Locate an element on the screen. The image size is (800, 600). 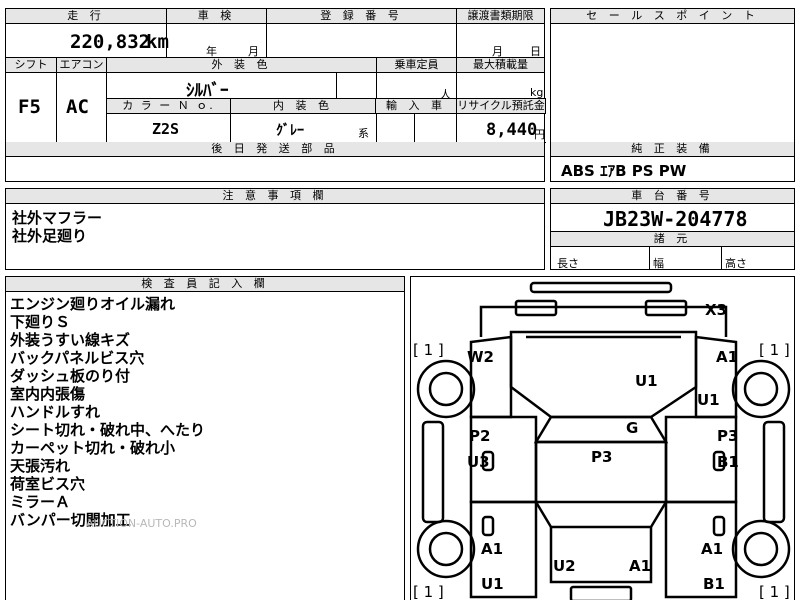
recycle-value: 8,440 is located at coordinates (512, 130).